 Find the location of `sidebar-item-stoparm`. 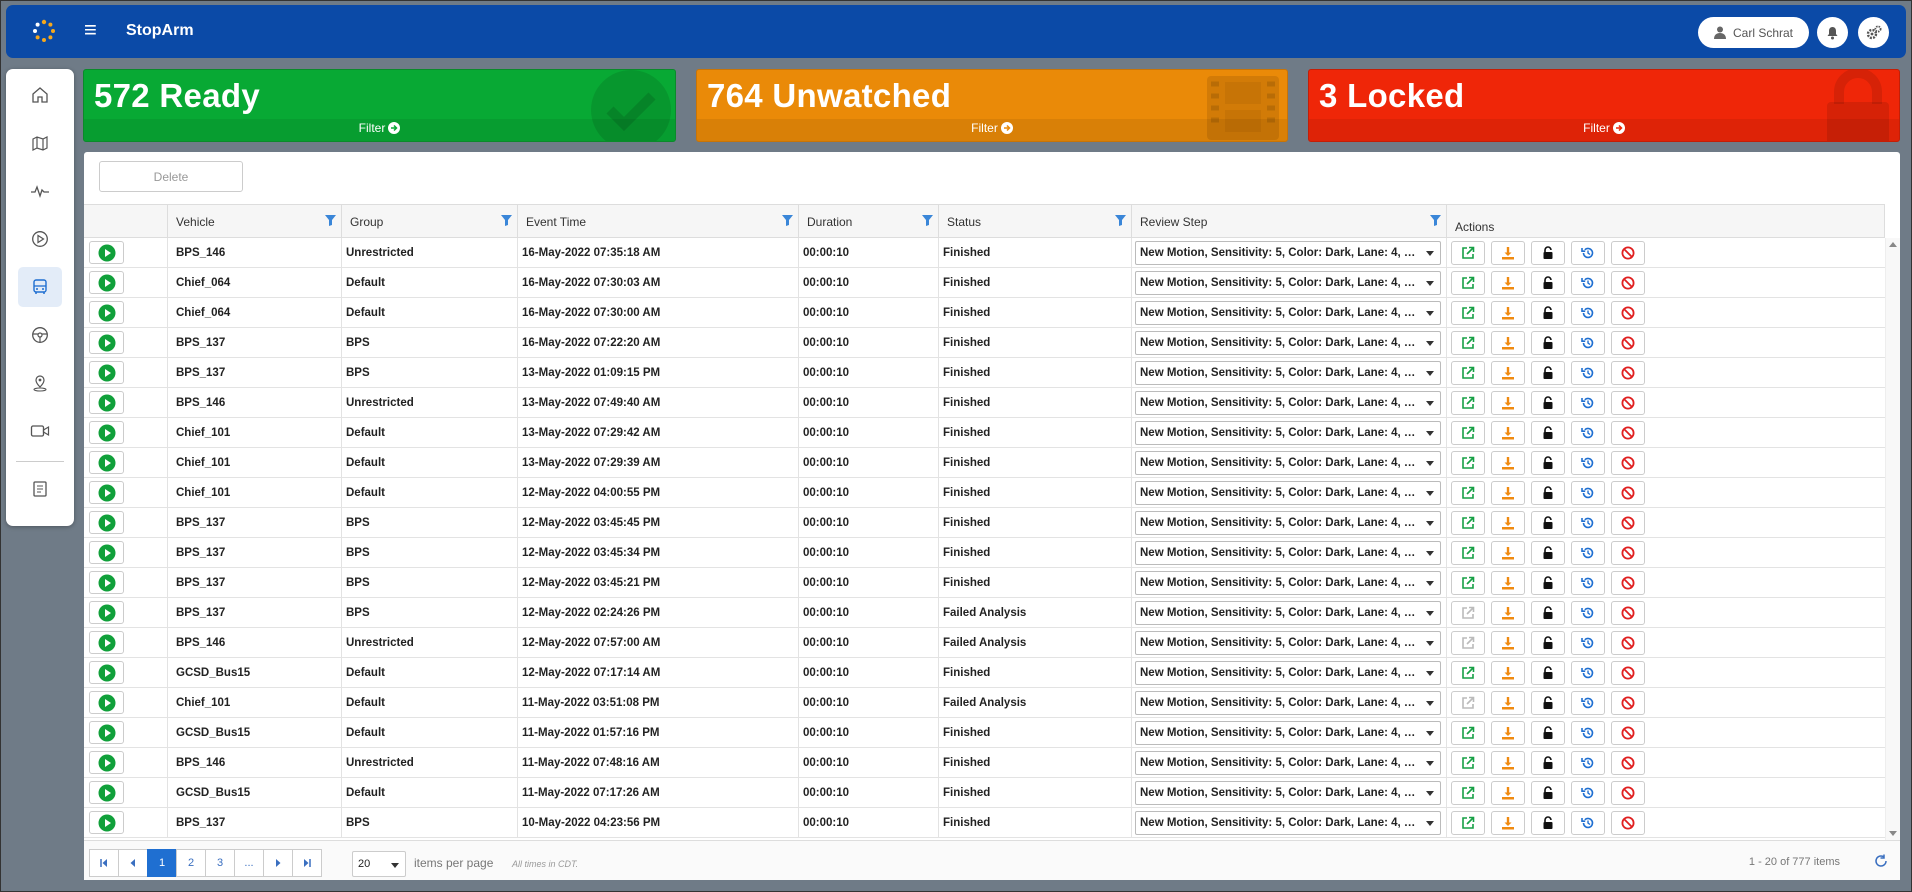

sidebar-item-stoparm is located at coordinates (40, 287).